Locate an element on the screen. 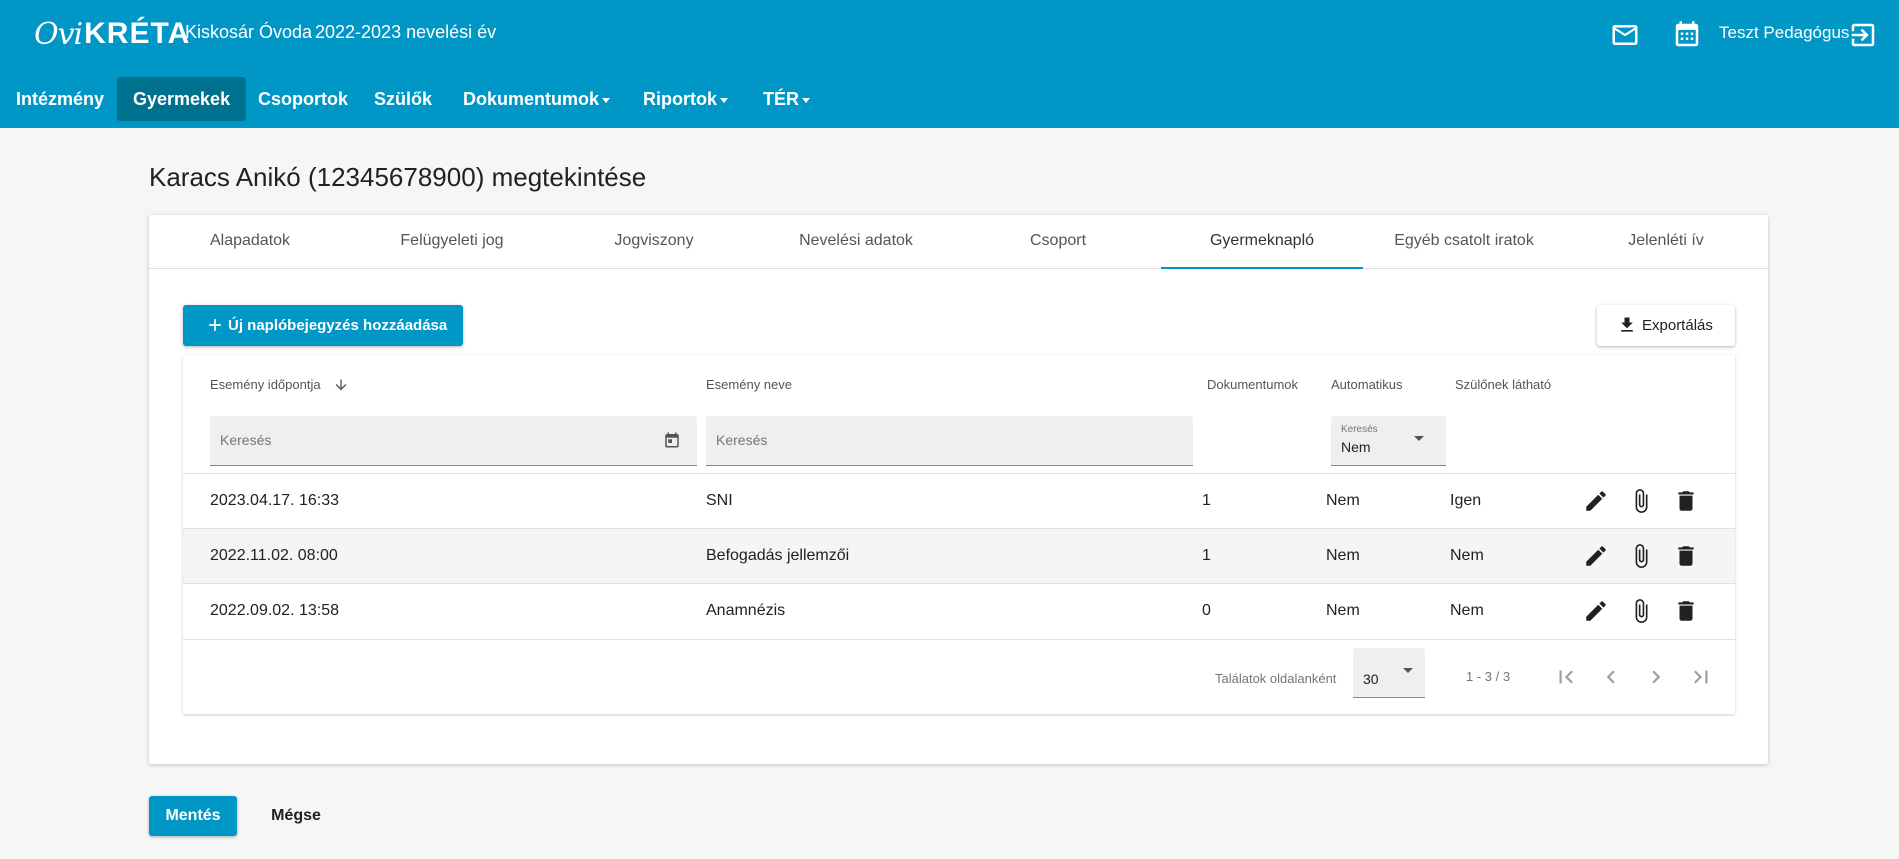 The height and width of the screenshot is (859, 1899). automatic-filter-label: Keresés is located at coordinates (1359, 429).